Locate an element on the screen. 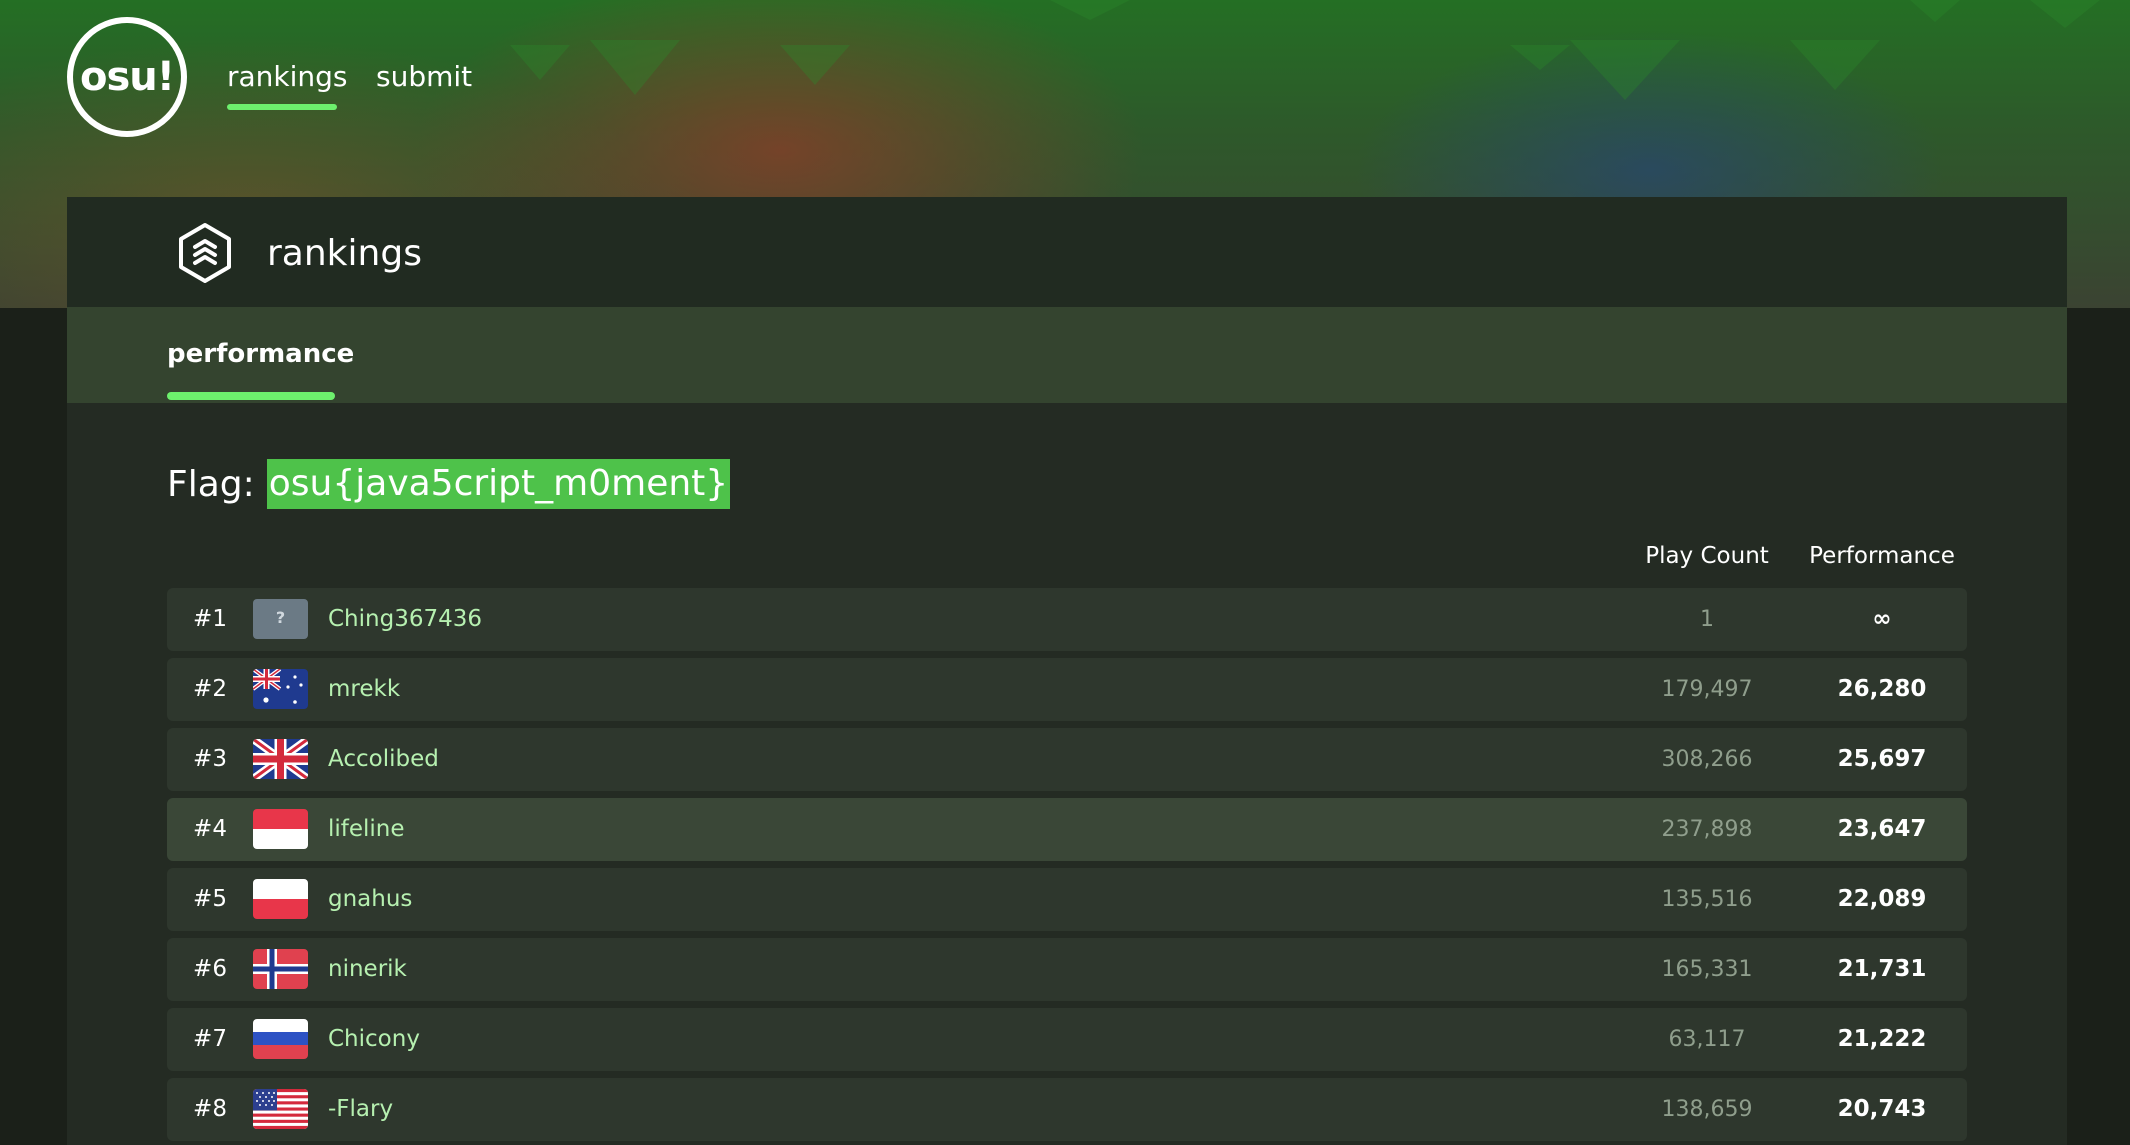 The height and width of the screenshot is (1145, 2130). performance-points: 20,743 is located at coordinates (1882, 1109).